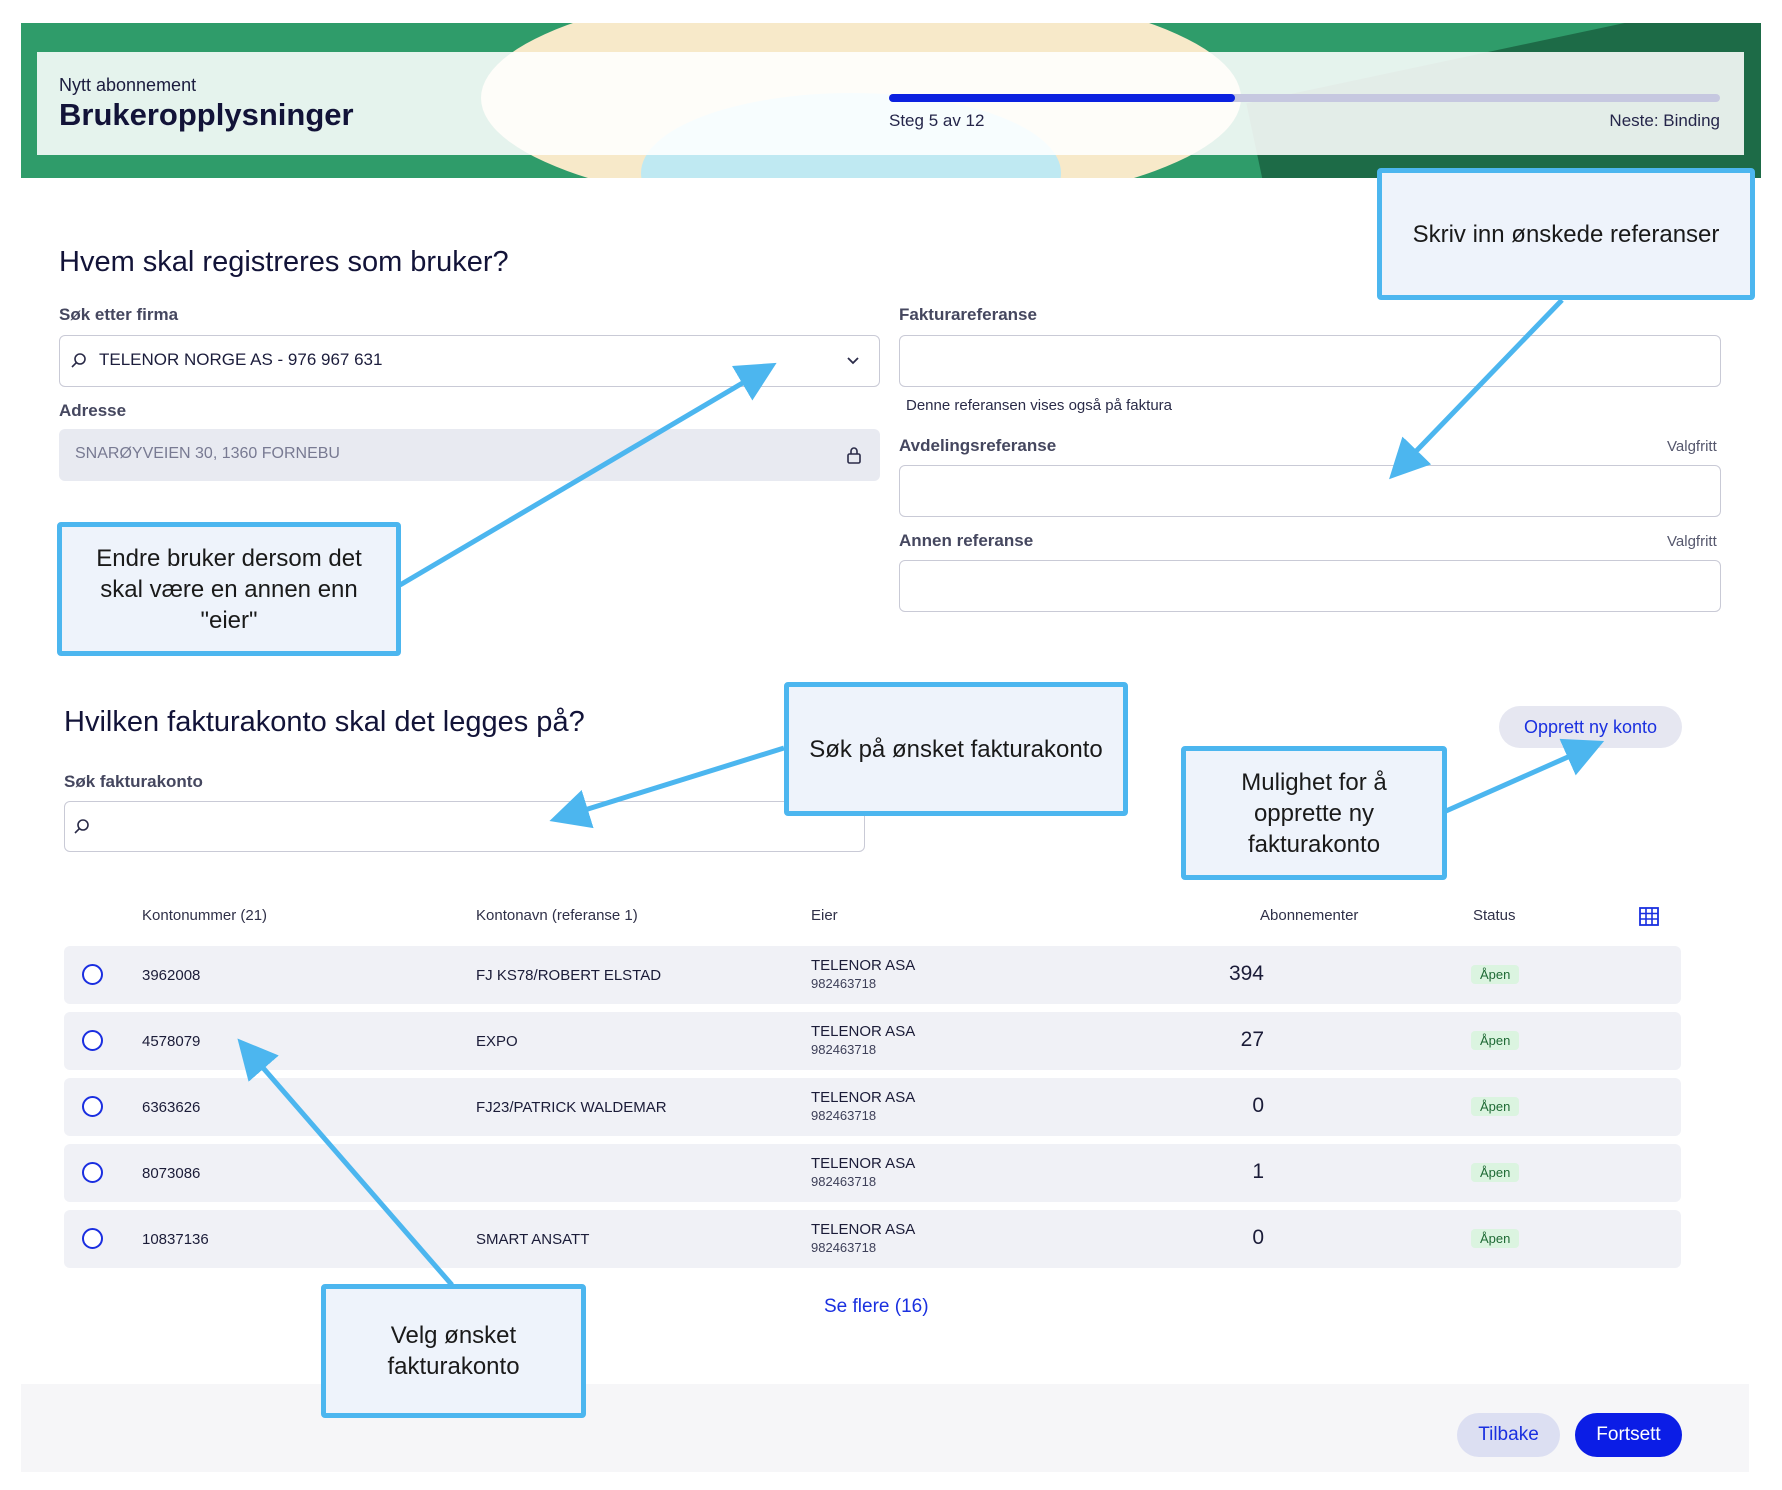  What do you see at coordinates (345, 1162) in the screenshot?
I see `arrow-choose-account` at bounding box center [345, 1162].